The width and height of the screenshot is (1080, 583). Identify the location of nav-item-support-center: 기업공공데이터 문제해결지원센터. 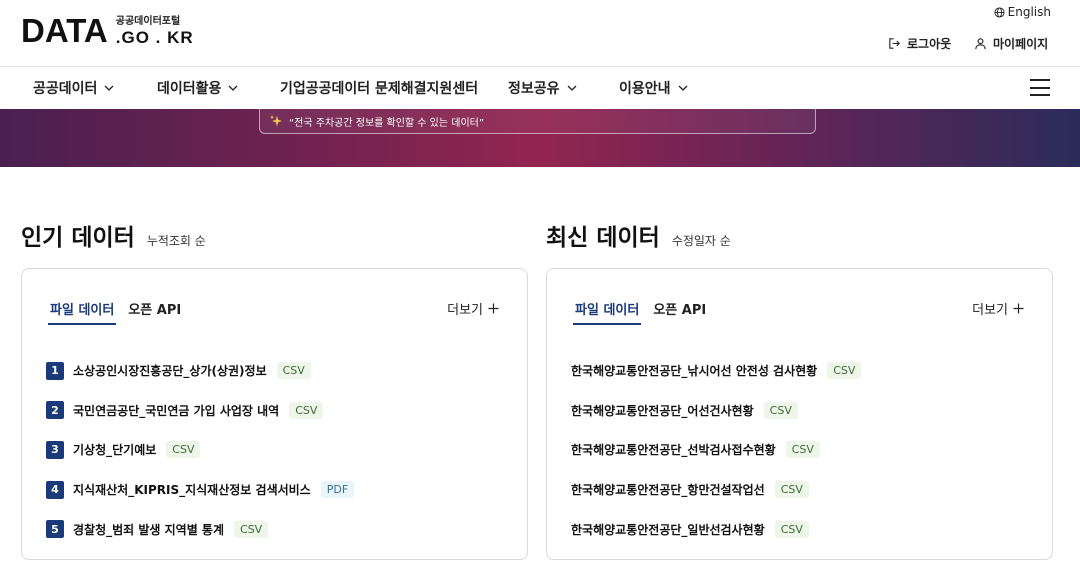
(379, 88).